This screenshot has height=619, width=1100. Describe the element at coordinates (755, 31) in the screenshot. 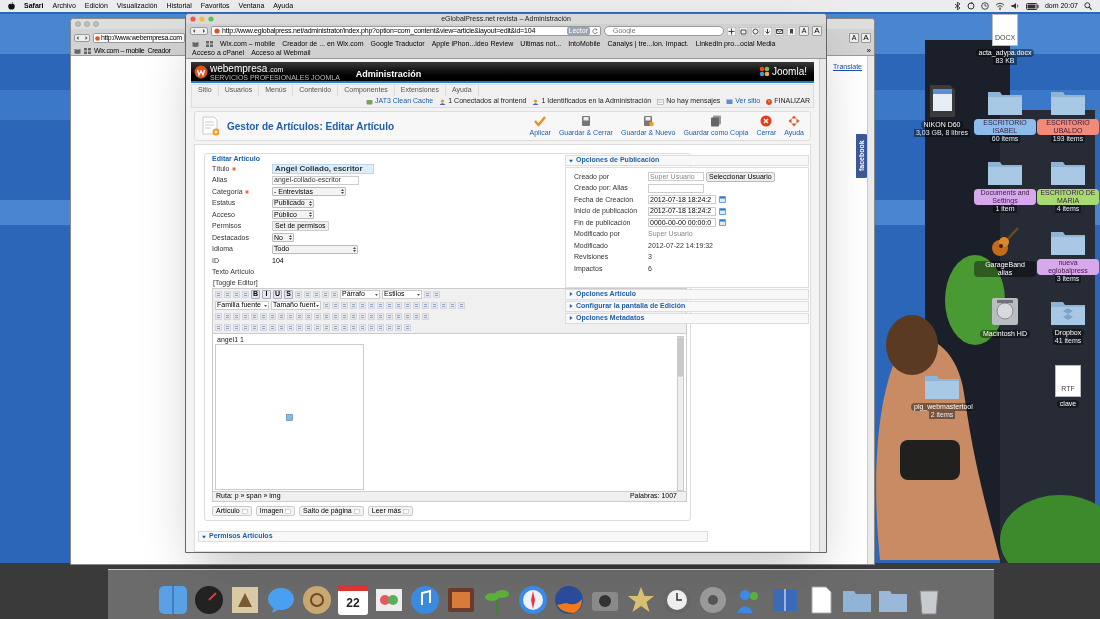

I see `history-icon` at that location.